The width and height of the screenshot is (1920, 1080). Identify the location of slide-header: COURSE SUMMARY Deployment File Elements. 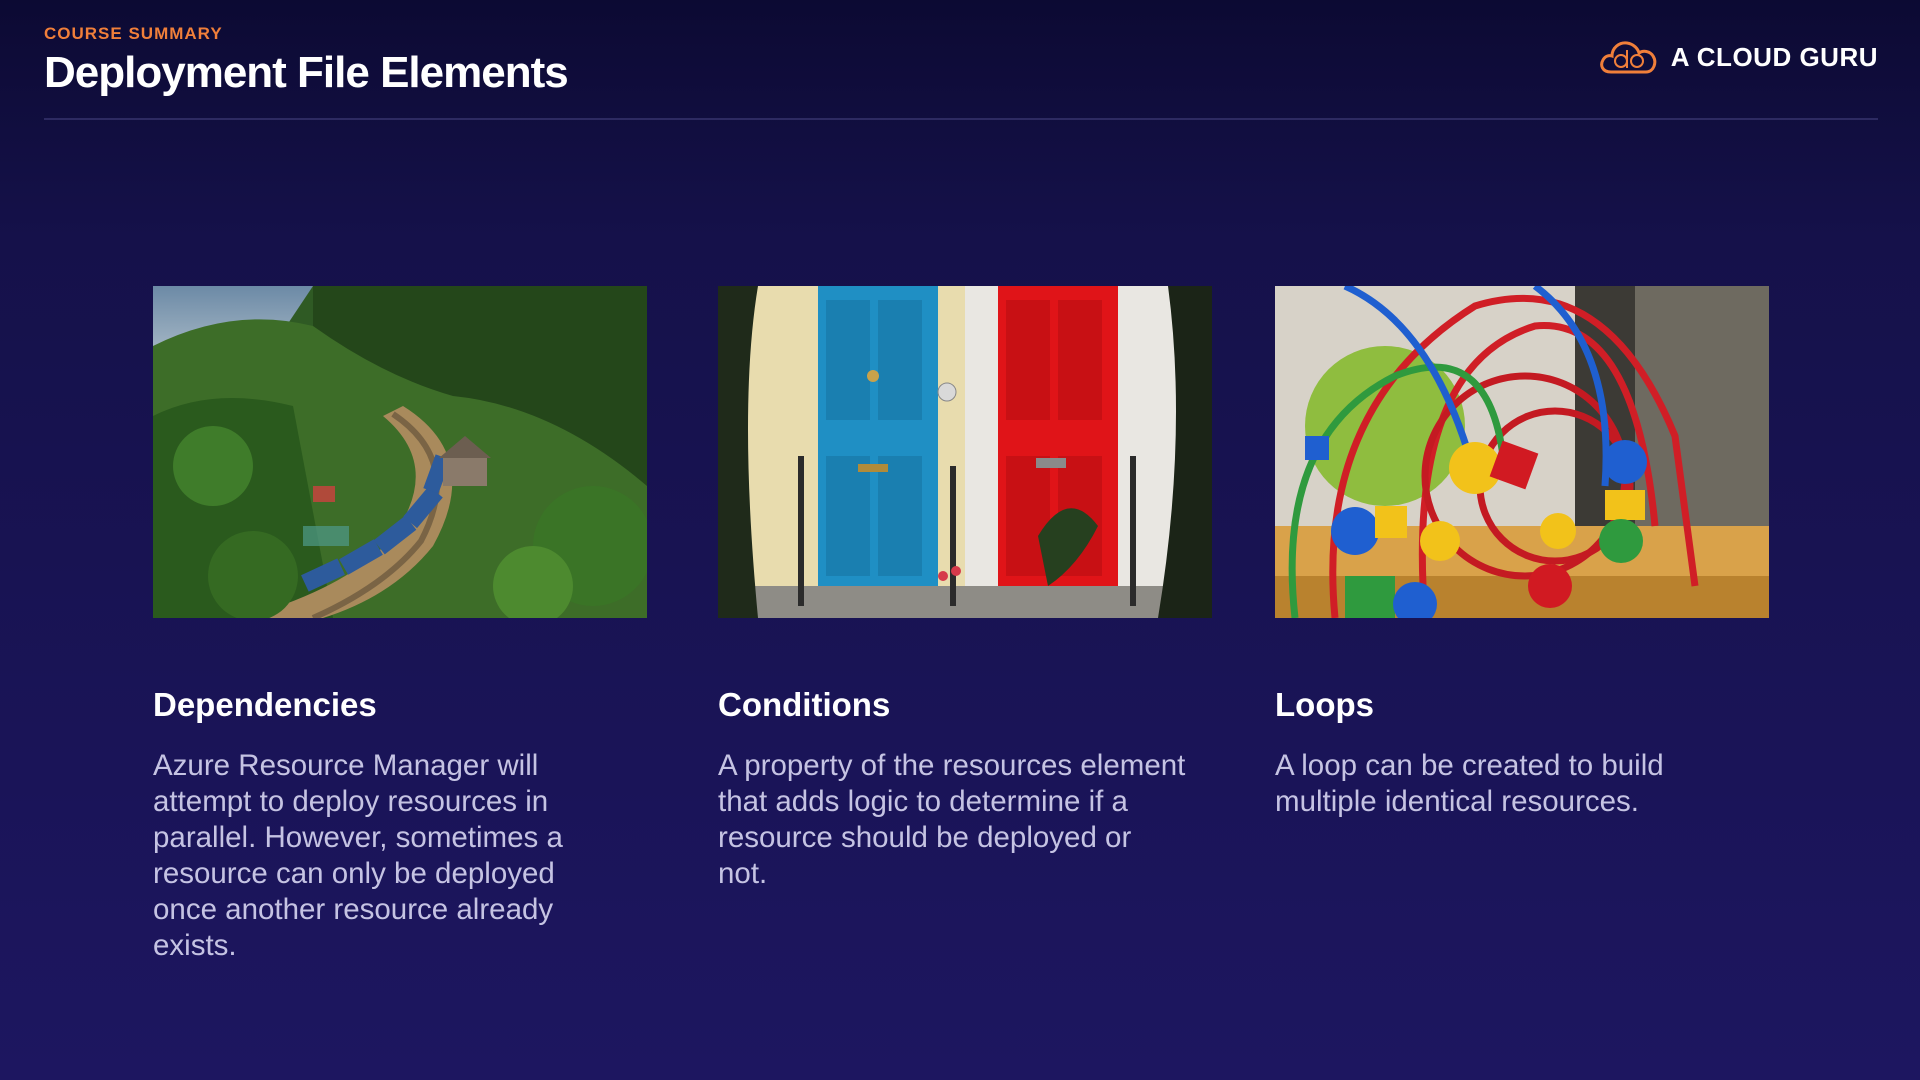
(306, 61).